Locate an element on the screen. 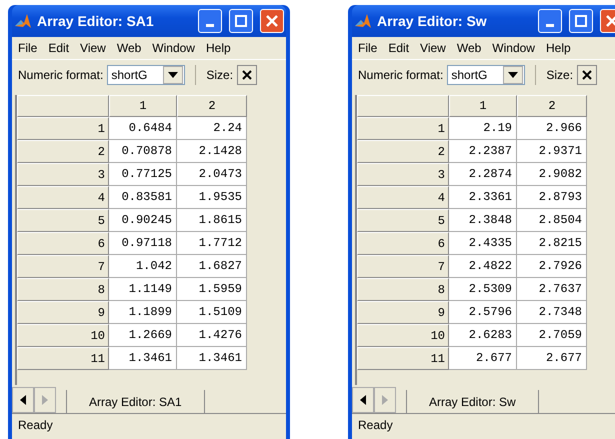 Image resolution: width=615 pixels, height=439 pixels. document-tab: Array Editor: SA1 is located at coordinates (135, 402).